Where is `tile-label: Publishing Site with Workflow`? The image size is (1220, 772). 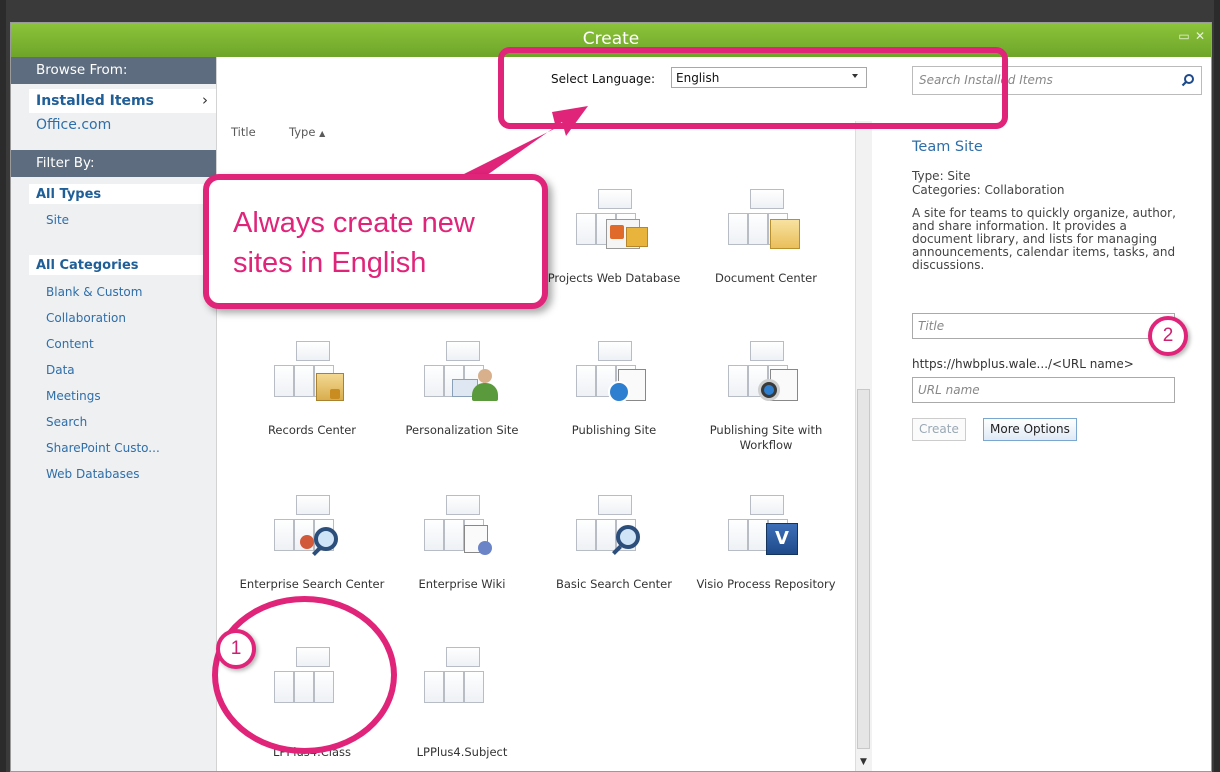 tile-label: Publishing Site with Workflow is located at coordinates (766, 437).